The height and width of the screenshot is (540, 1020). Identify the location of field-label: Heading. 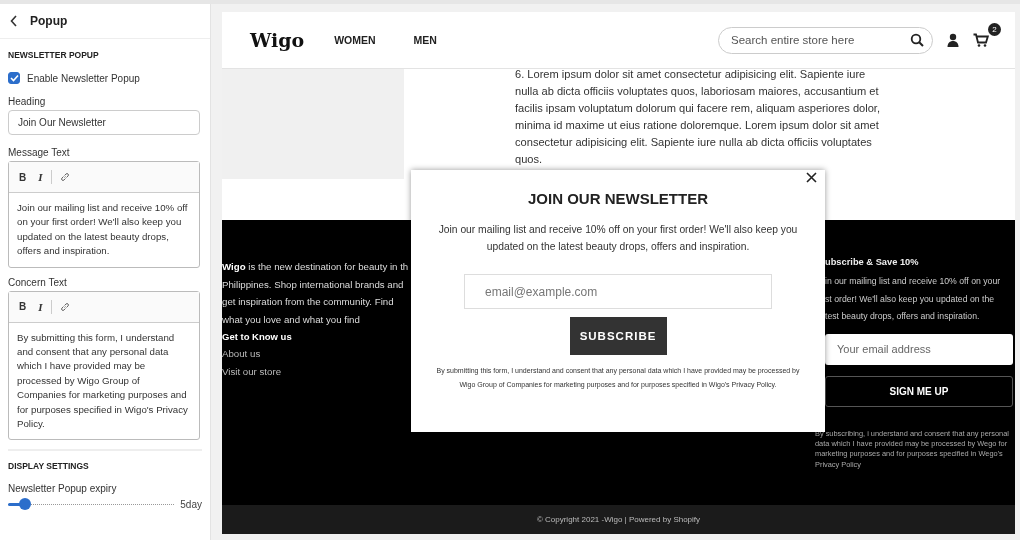
(27, 101).